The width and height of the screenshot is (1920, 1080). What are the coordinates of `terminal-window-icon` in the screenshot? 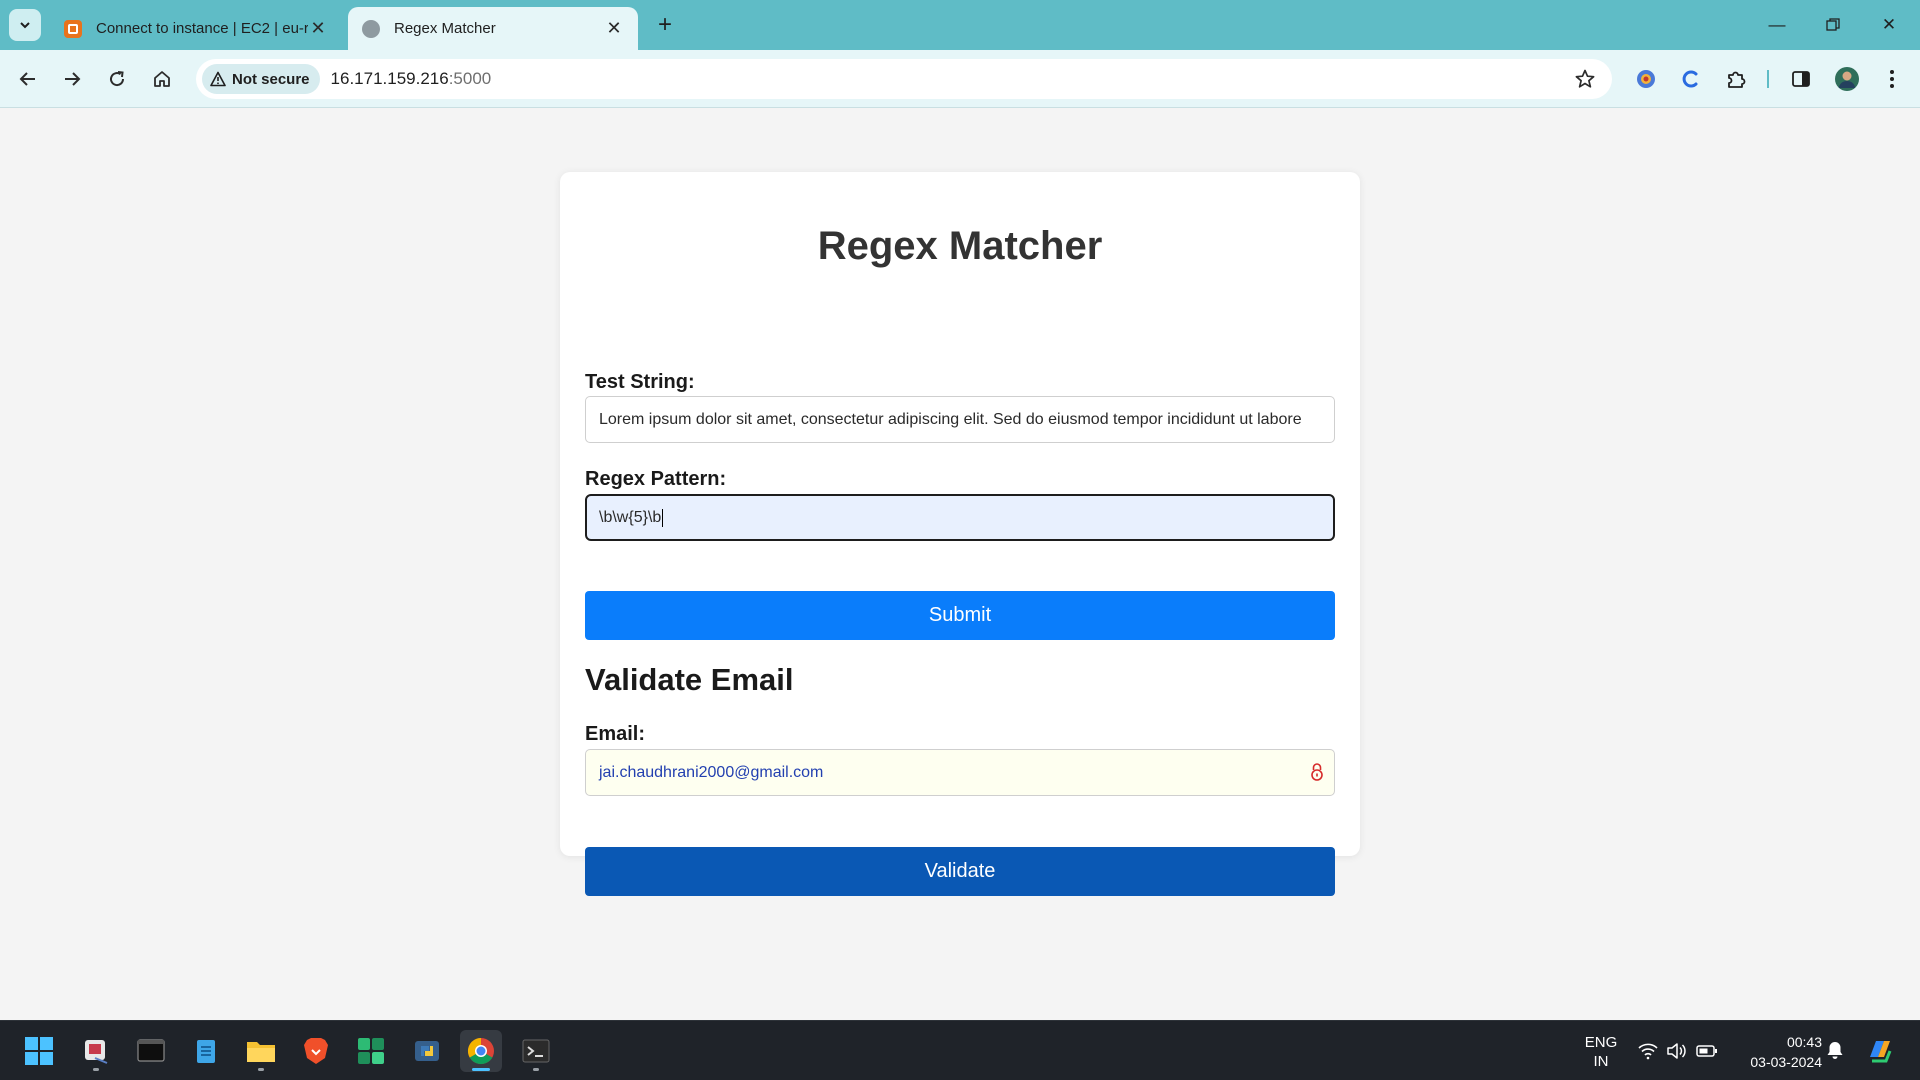 It's located at (151, 1050).